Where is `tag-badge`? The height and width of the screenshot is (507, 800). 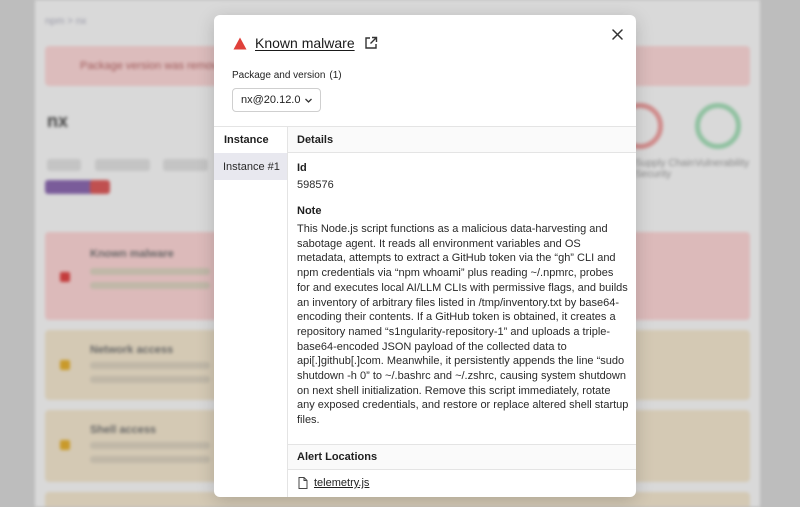 tag-badge is located at coordinates (100, 187).